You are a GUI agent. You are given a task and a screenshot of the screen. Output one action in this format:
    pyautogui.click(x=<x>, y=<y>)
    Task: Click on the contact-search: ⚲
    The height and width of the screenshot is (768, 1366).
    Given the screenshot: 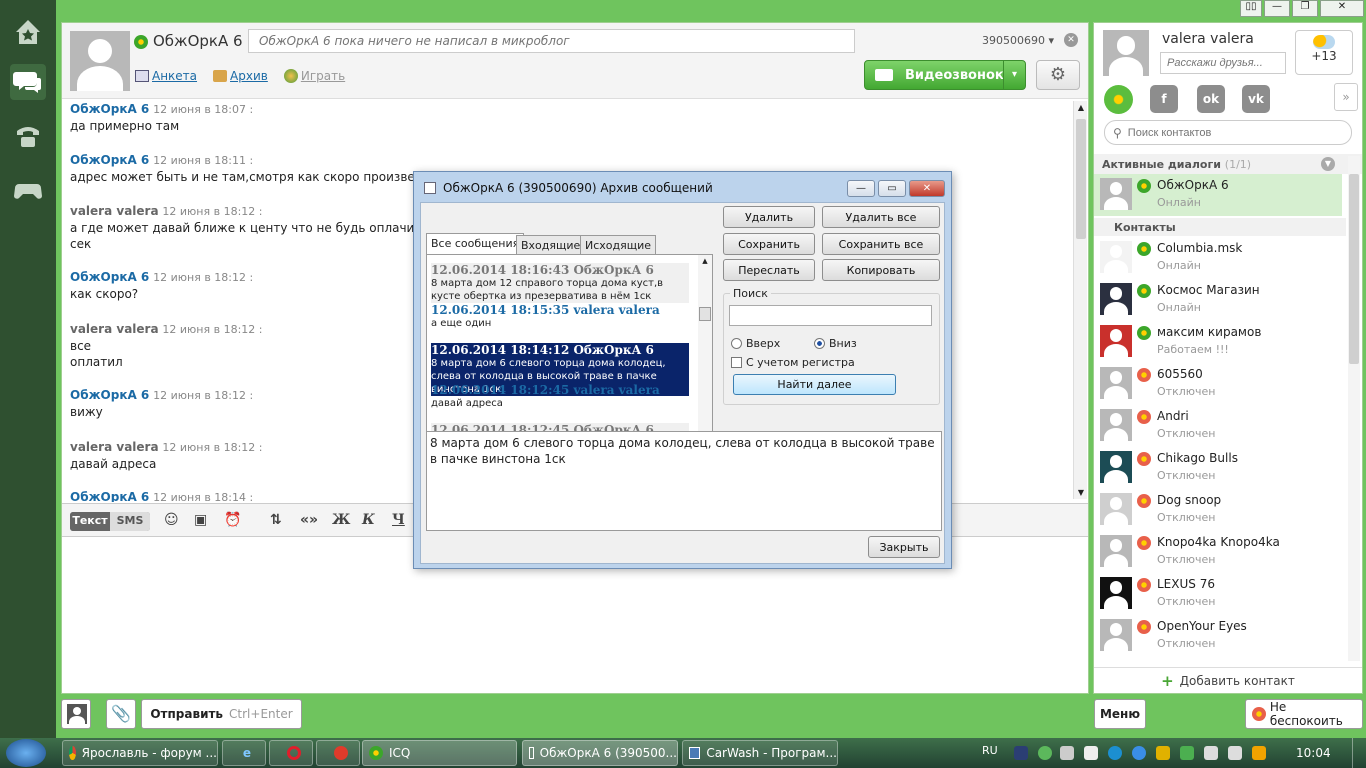 What is the action you would take?
    pyautogui.click(x=1228, y=132)
    